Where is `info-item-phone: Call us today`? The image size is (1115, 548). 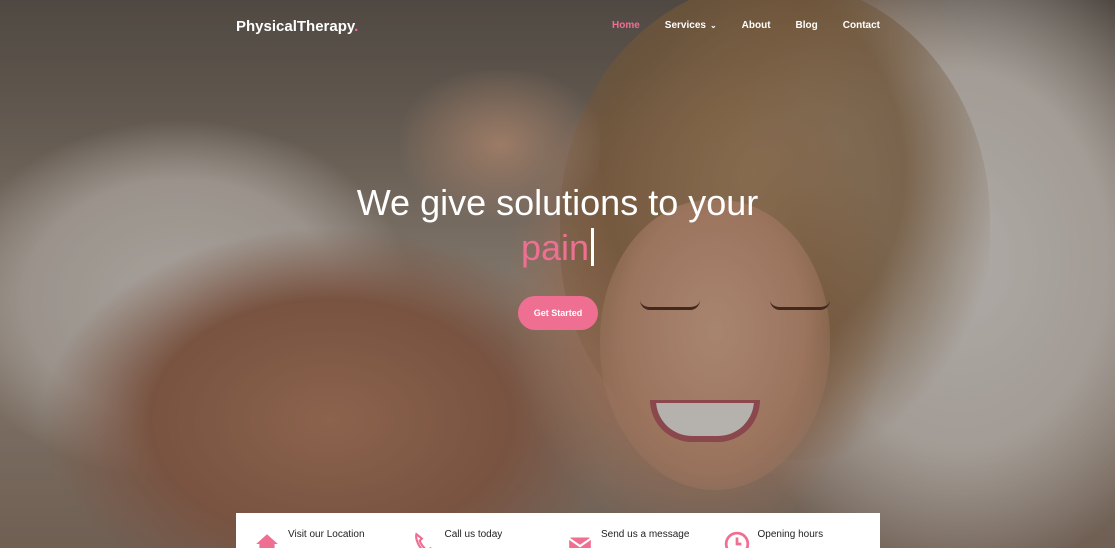 info-item-phone: Call us today is located at coordinates (489, 530).